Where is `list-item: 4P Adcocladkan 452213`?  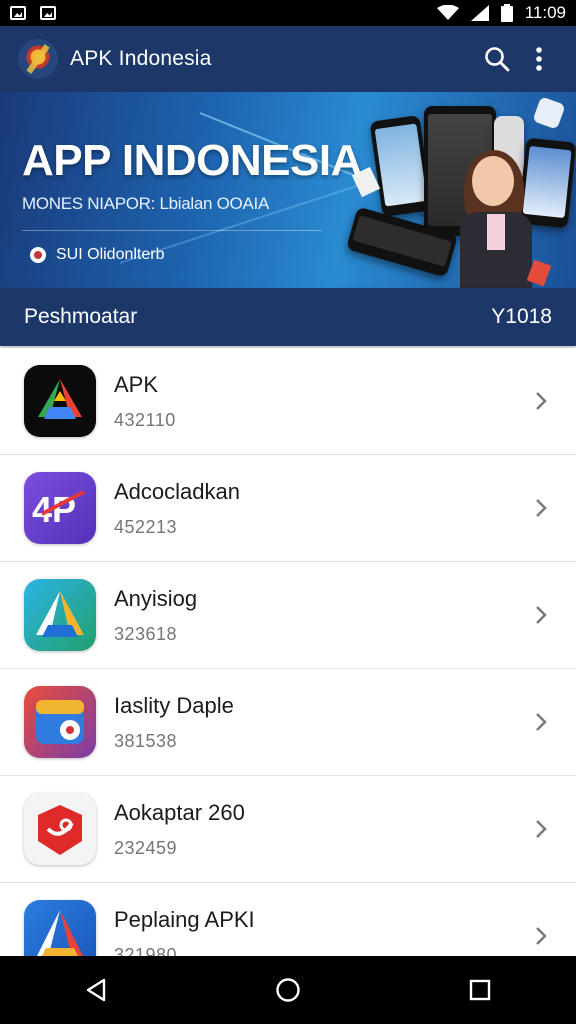 list-item: 4P Adcocladkan 452213 is located at coordinates (288, 508).